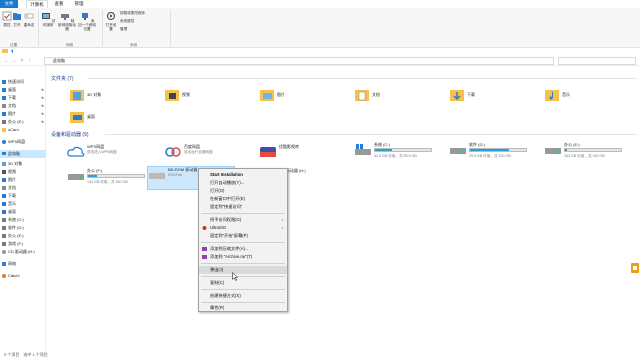 The height and width of the screenshot is (360, 640). Describe the element at coordinates (23, 172) in the screenshot. I see `sidebar-item-videos: 视频` at that location.